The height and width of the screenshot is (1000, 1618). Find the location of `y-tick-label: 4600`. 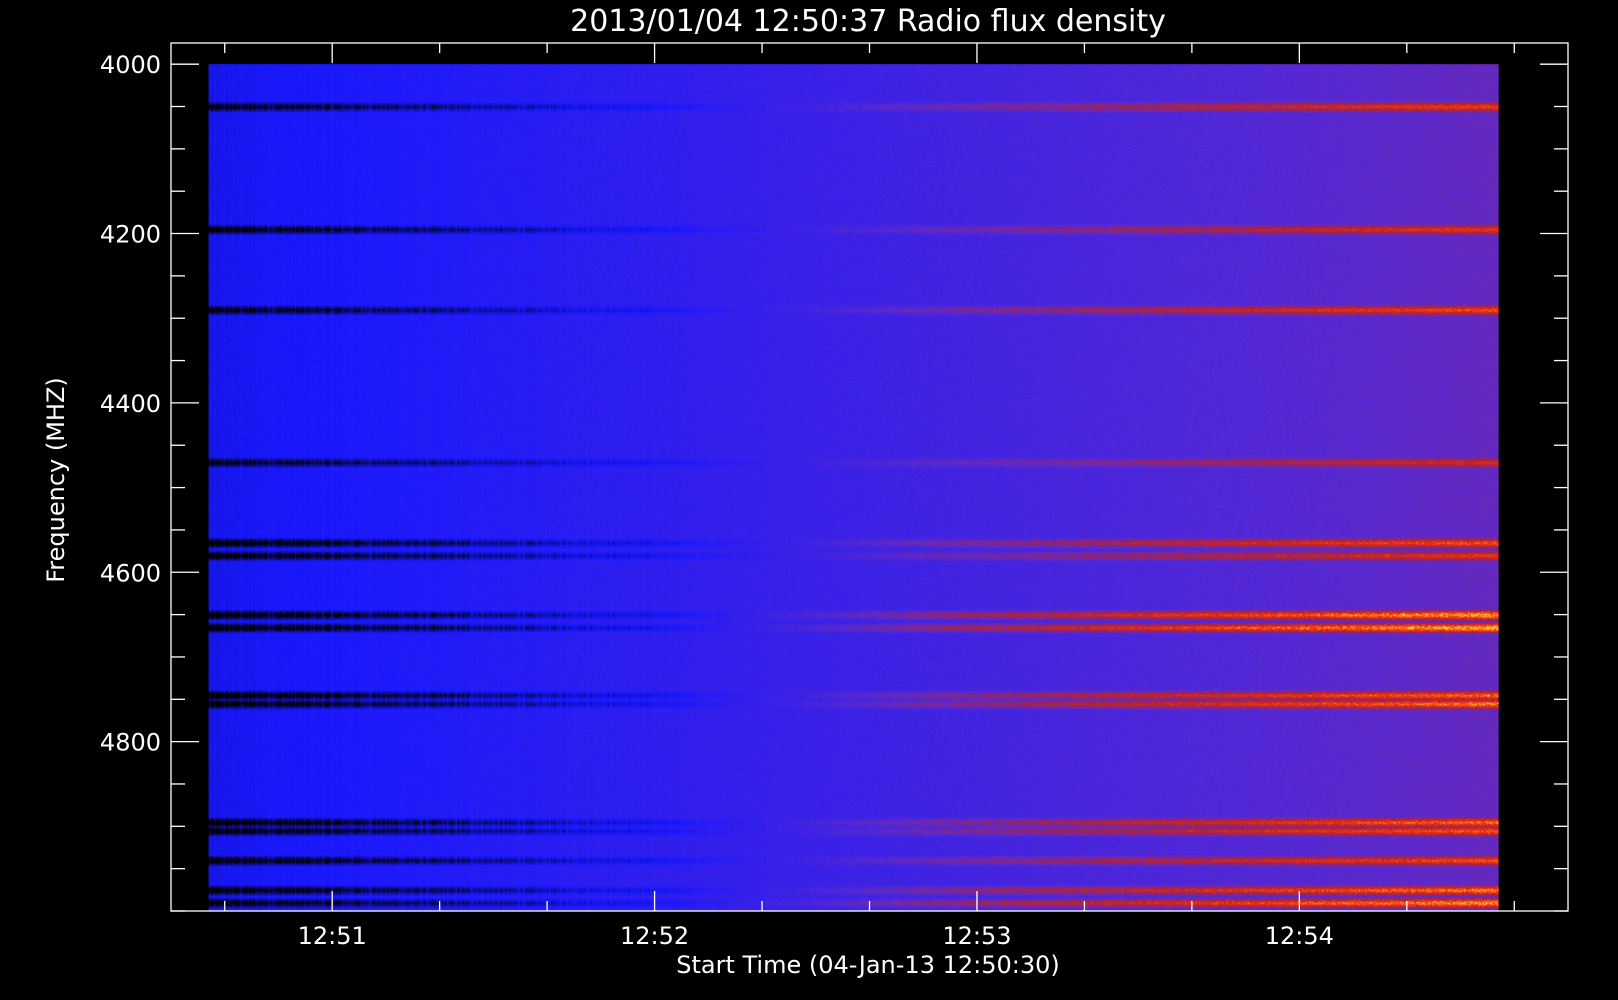

y-tick-label: 4600 is located at coordinates (130, 573).